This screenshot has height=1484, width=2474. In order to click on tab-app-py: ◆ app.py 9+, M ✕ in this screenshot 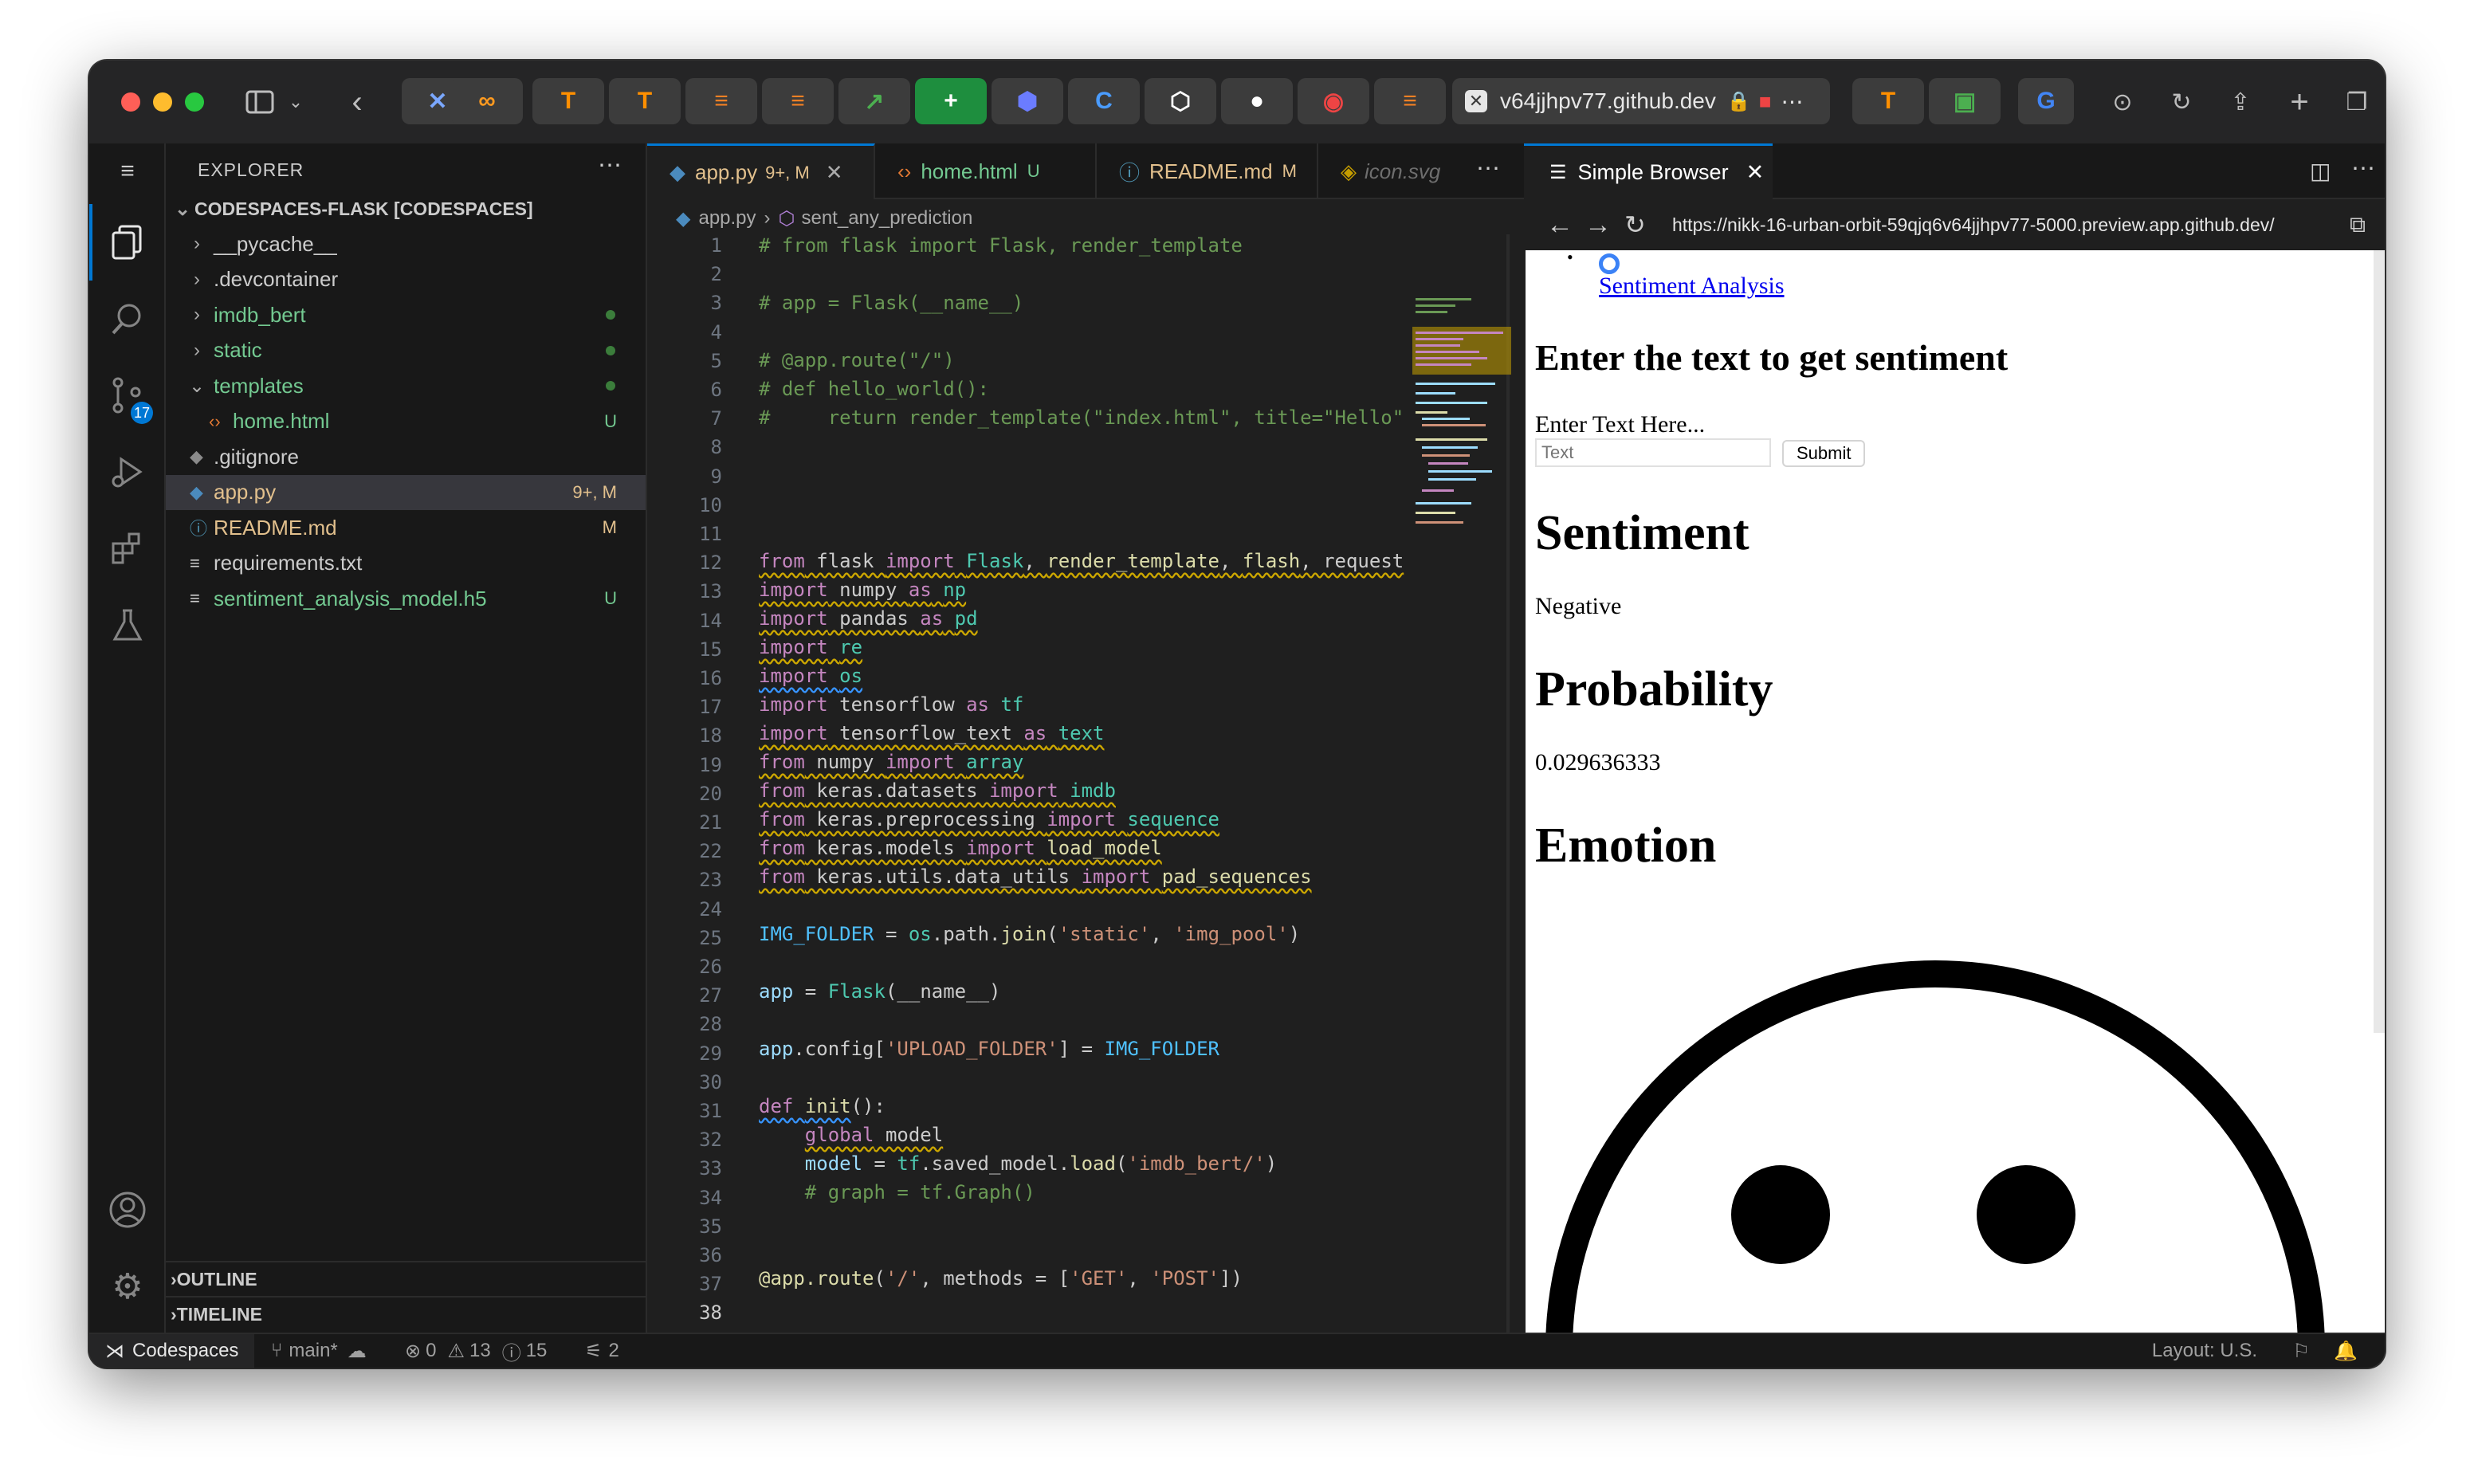, I will do `click(761, 171)`.